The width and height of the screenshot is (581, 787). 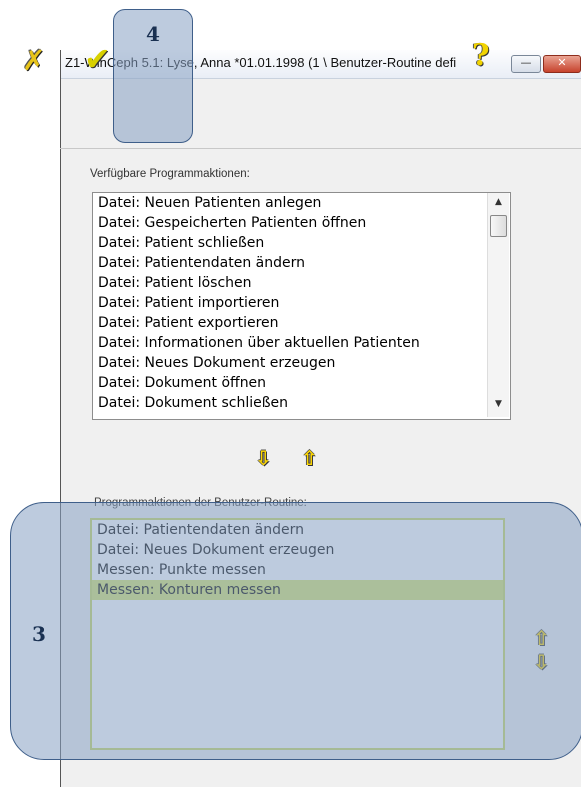 I want to click on available-action-item: Datei: Patient exportieren, so click(x=301, y=323).